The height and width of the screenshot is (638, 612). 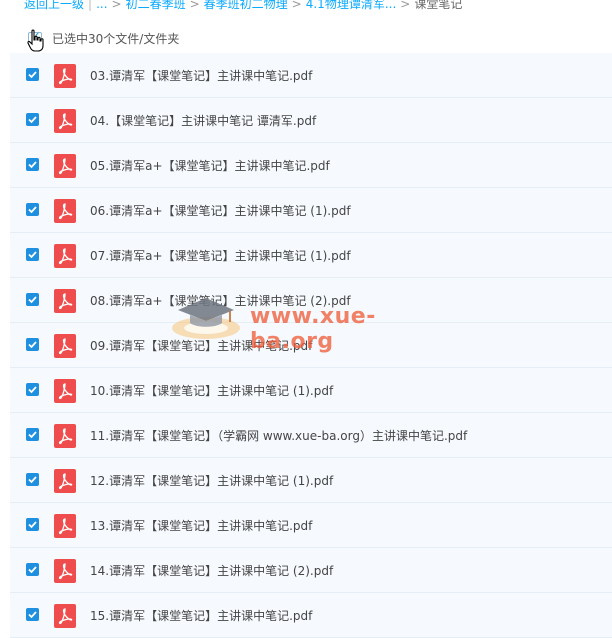 I want to click on file-row: 05.谭清军a+【课堂笔记】主讲课中笔记.pdf, so click(x=311, y=165).